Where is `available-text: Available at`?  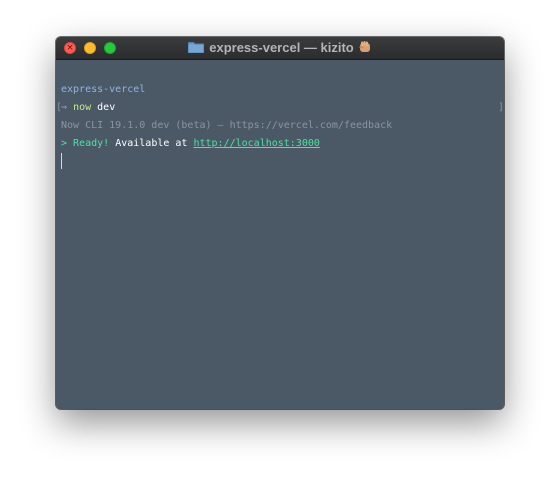 available-text: Available at is located at coordinates (151, 143).